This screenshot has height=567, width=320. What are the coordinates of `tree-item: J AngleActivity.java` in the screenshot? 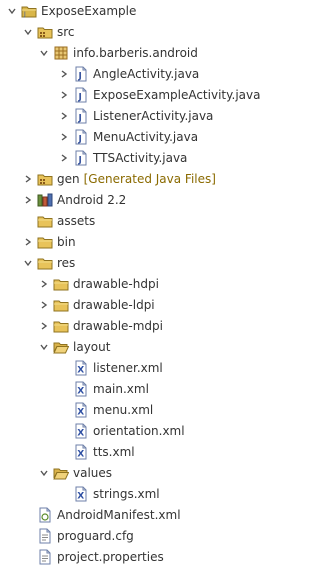 It's located at (124, 73).